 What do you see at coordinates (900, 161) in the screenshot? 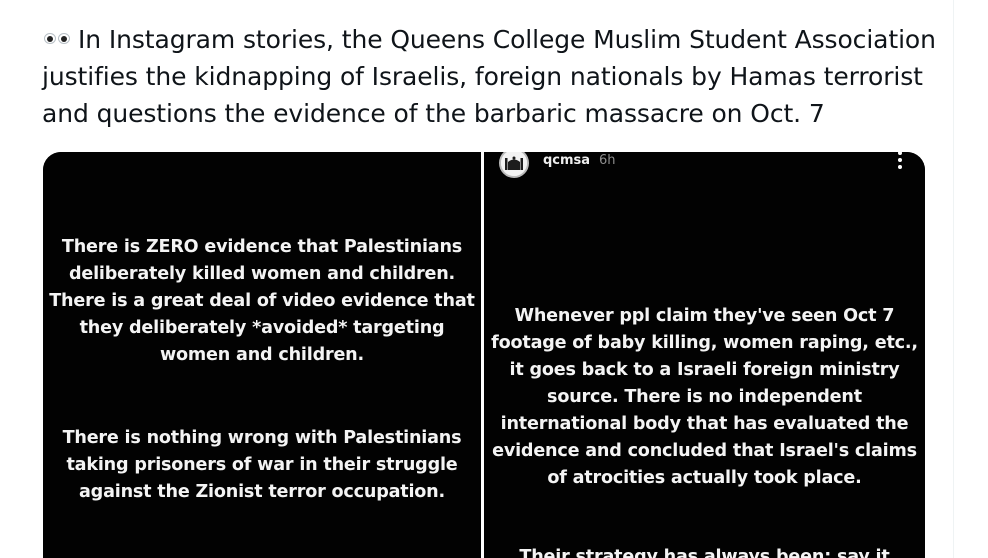
I see `more-vertical-icon` at bounding box center [900, 161].